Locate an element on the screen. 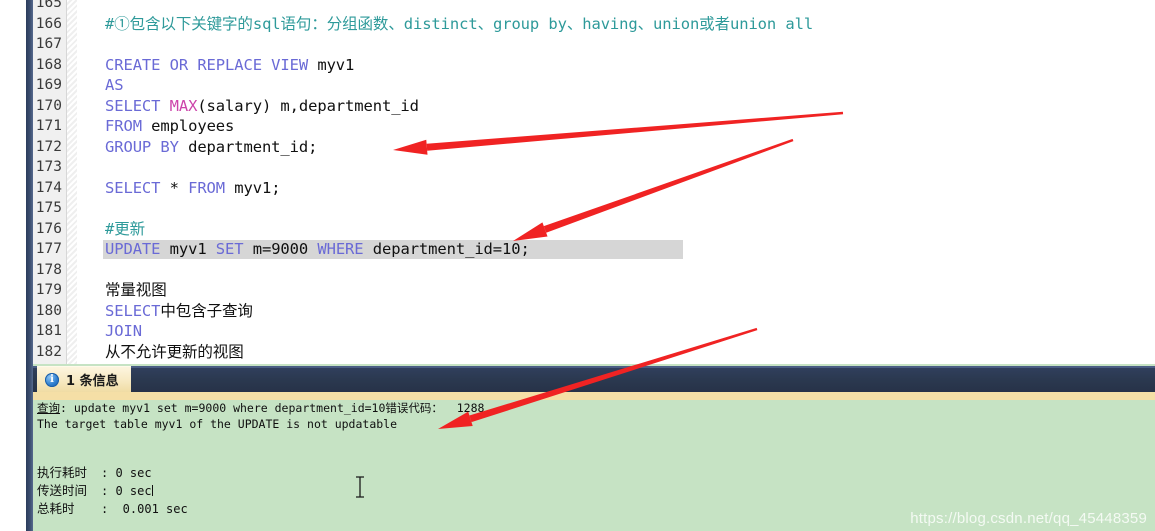  line-number: 177 is located at coordinates (48, 249).